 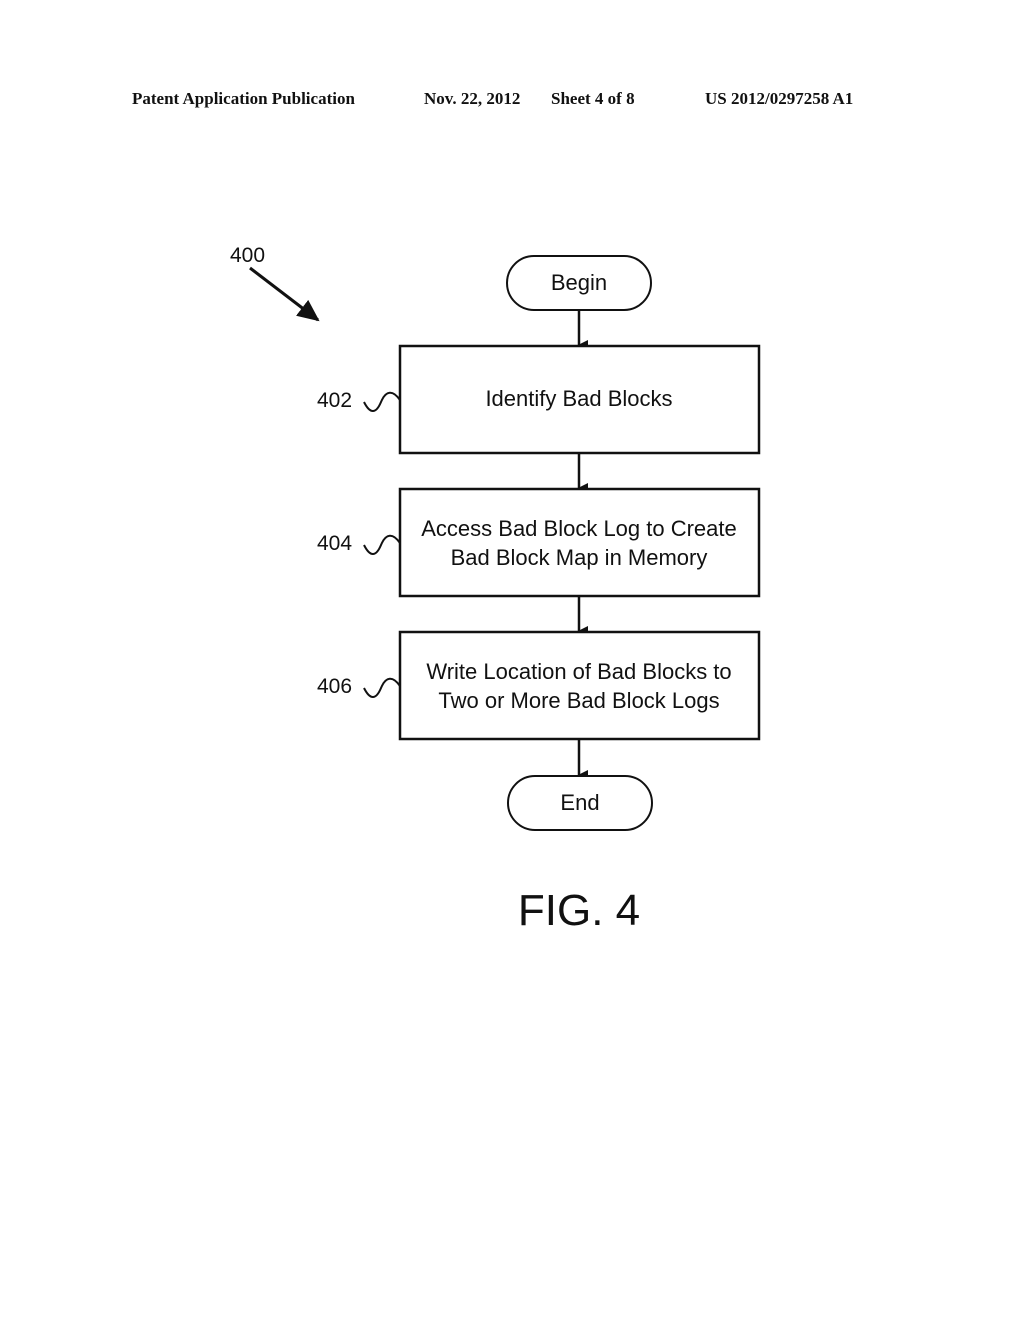 I want to click on figure-label: FIG. 4, so click(x=579, y=910).